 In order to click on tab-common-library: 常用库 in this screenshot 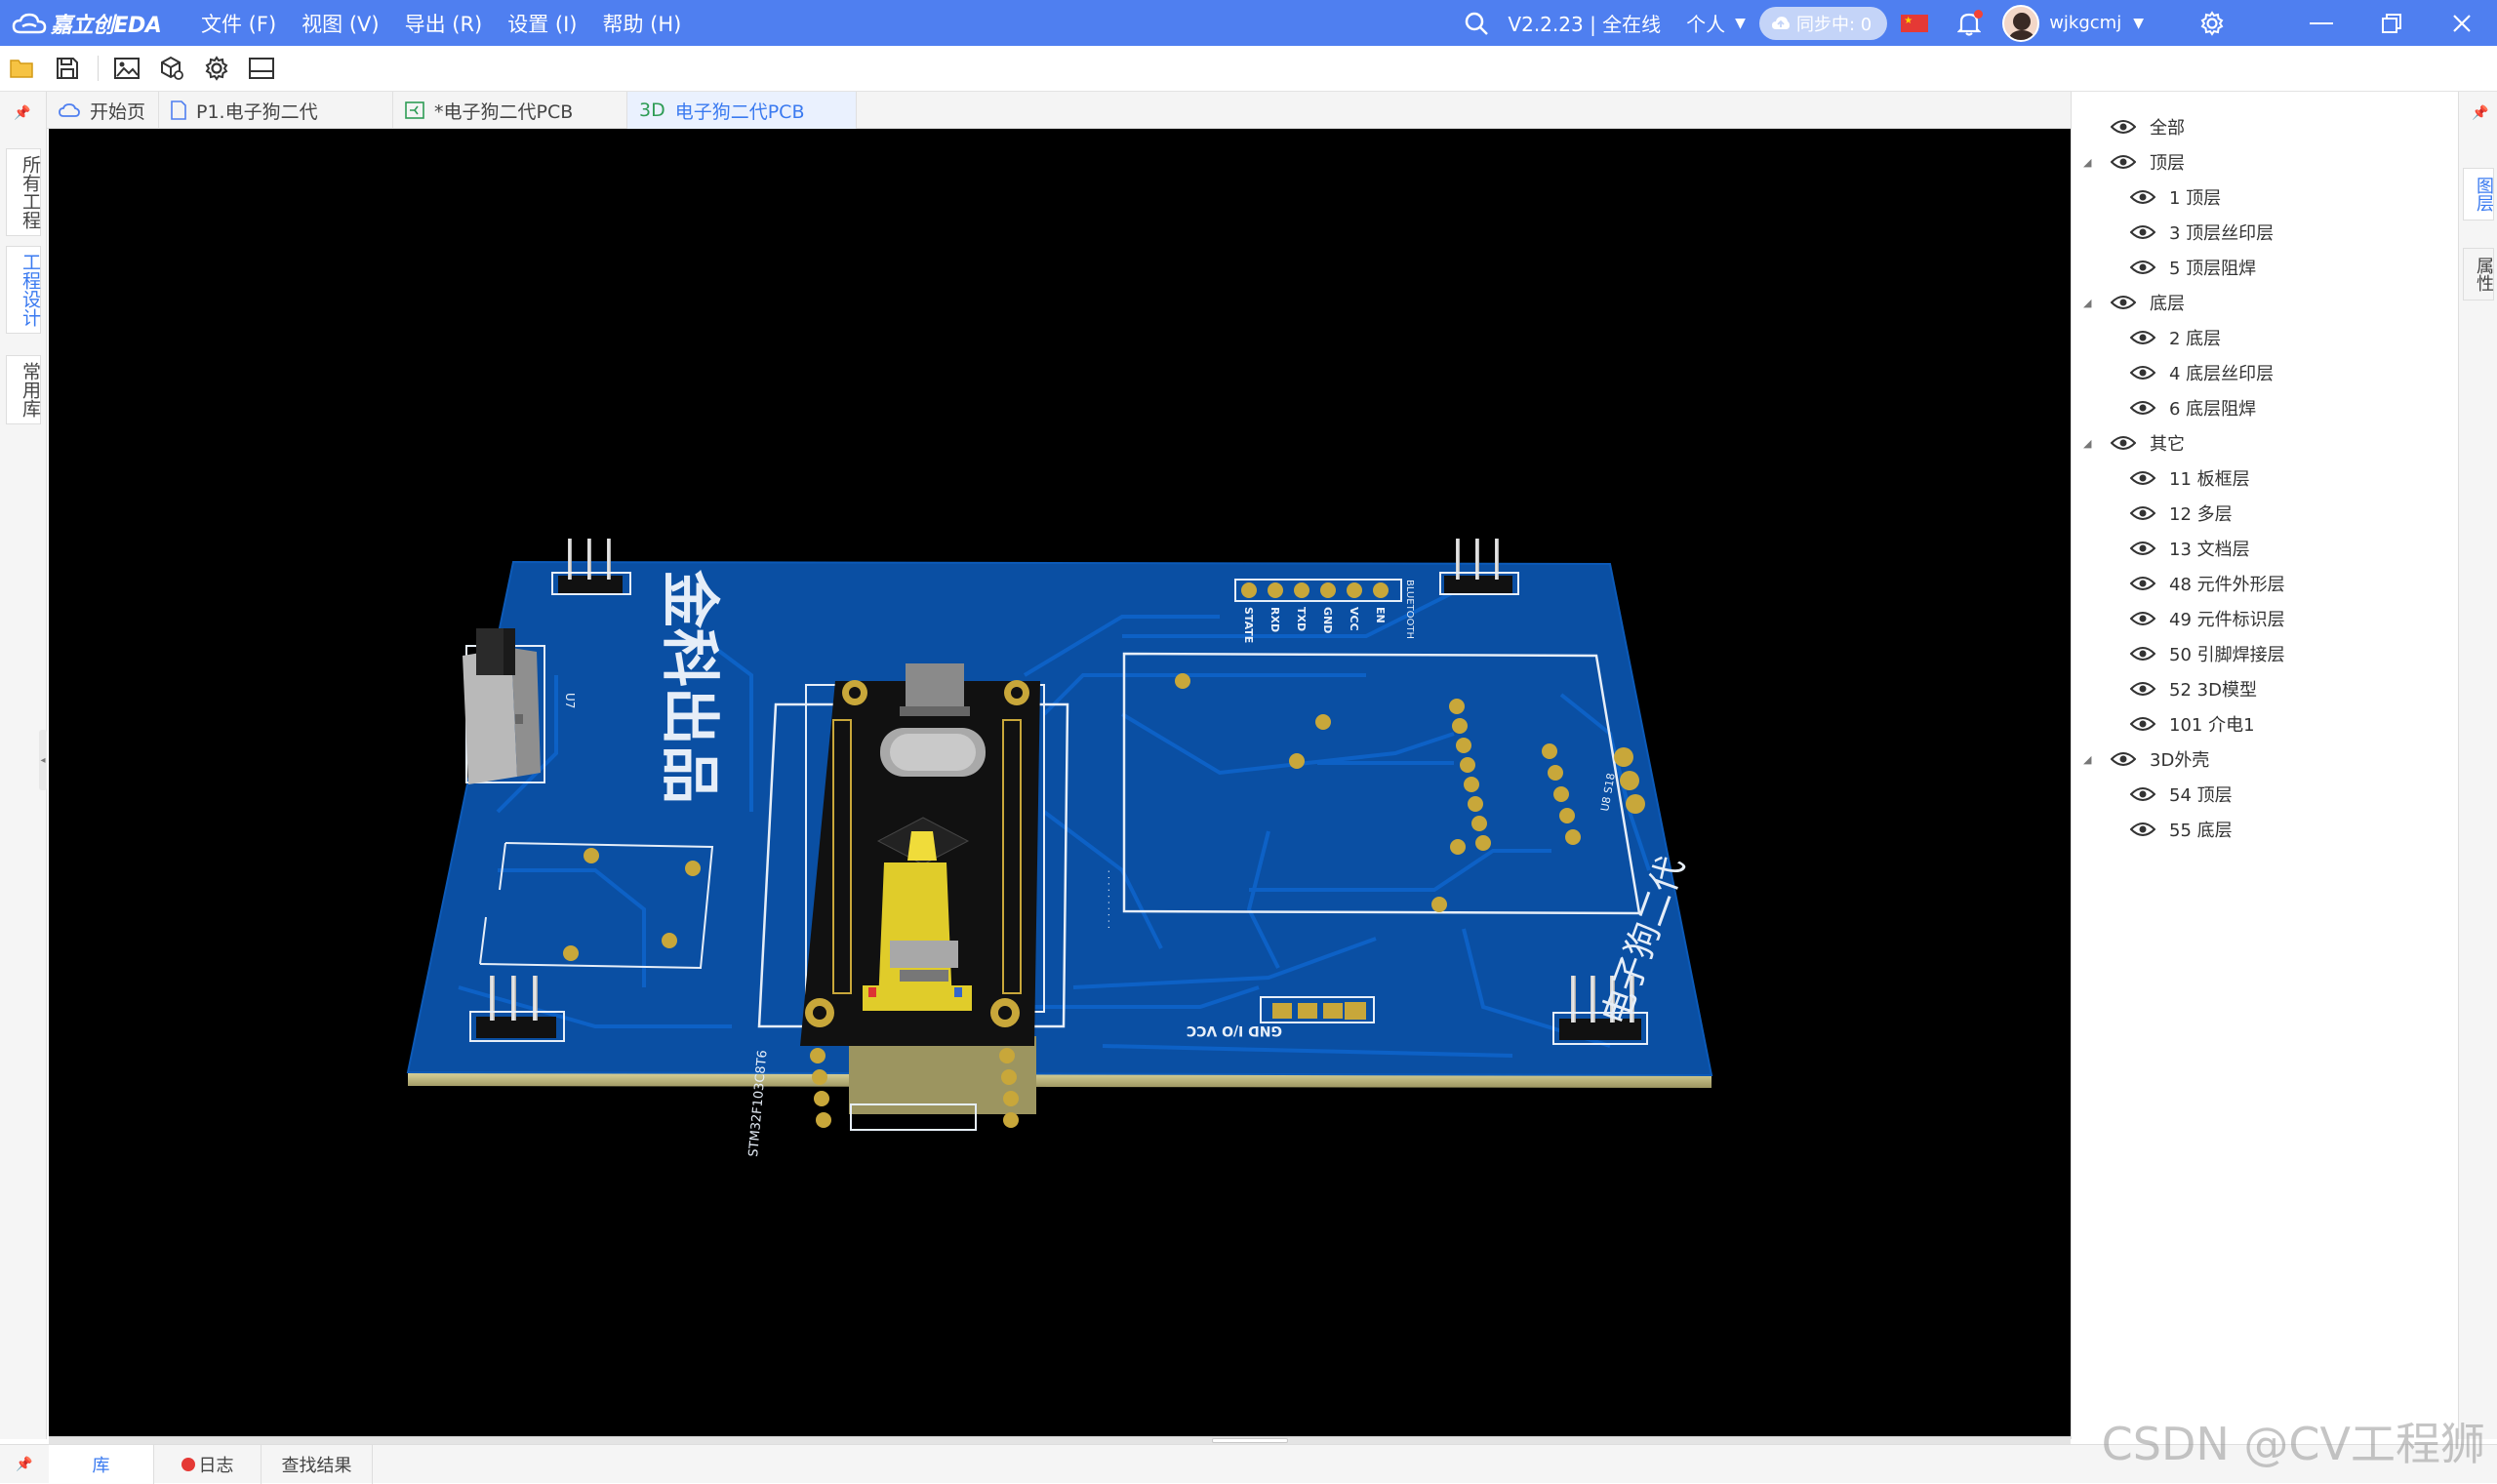, I will do `click(24, 389)`.